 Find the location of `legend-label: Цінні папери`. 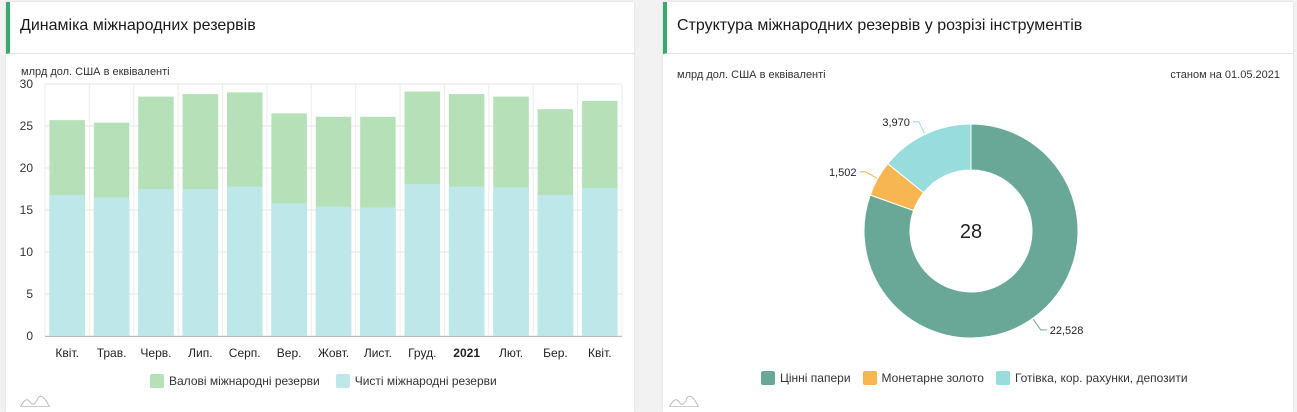

legend-label: Цінні папери is located at coordinates (815, 378).